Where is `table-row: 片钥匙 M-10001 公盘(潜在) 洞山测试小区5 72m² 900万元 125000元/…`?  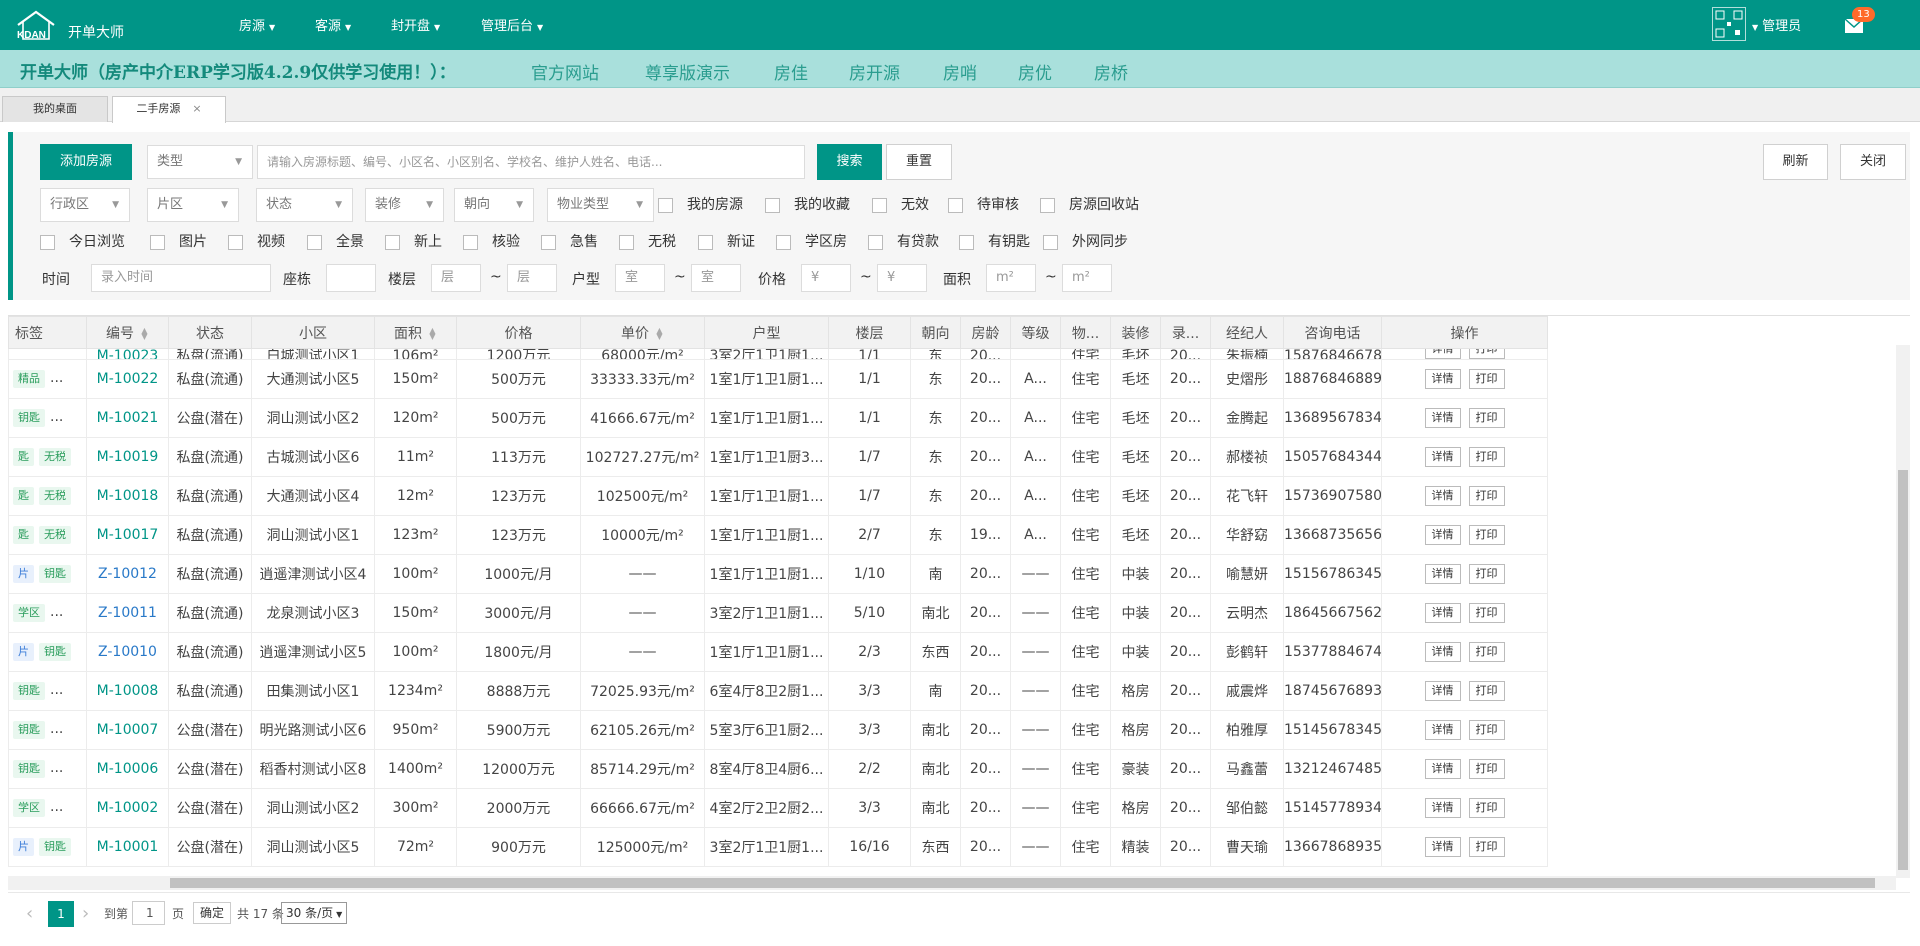
table-row: 片钥匙 M-10001 公盘(潜在) 洞山测试小区5 72m² 900万元 125000元/… is located at coordinates (778, 847).